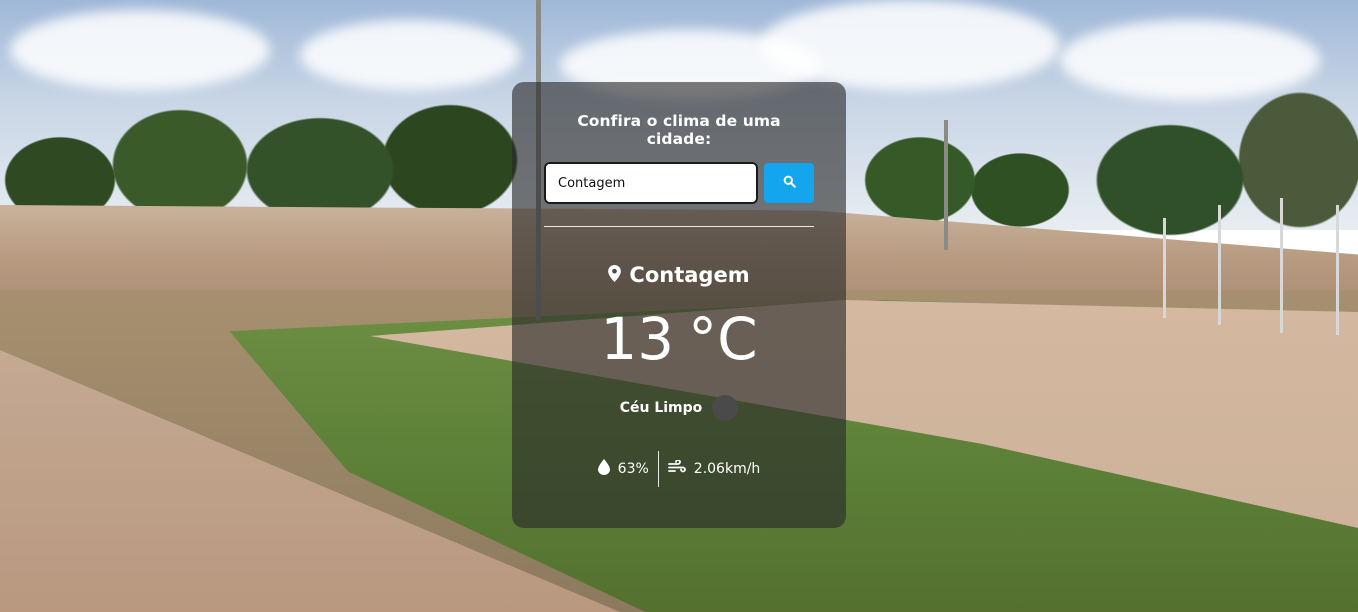 This screenshot has height=612, width=1358. What do you see at coordinates (679, 226) in the screenshot?
I see `divider` at bounding box center [679, 226].